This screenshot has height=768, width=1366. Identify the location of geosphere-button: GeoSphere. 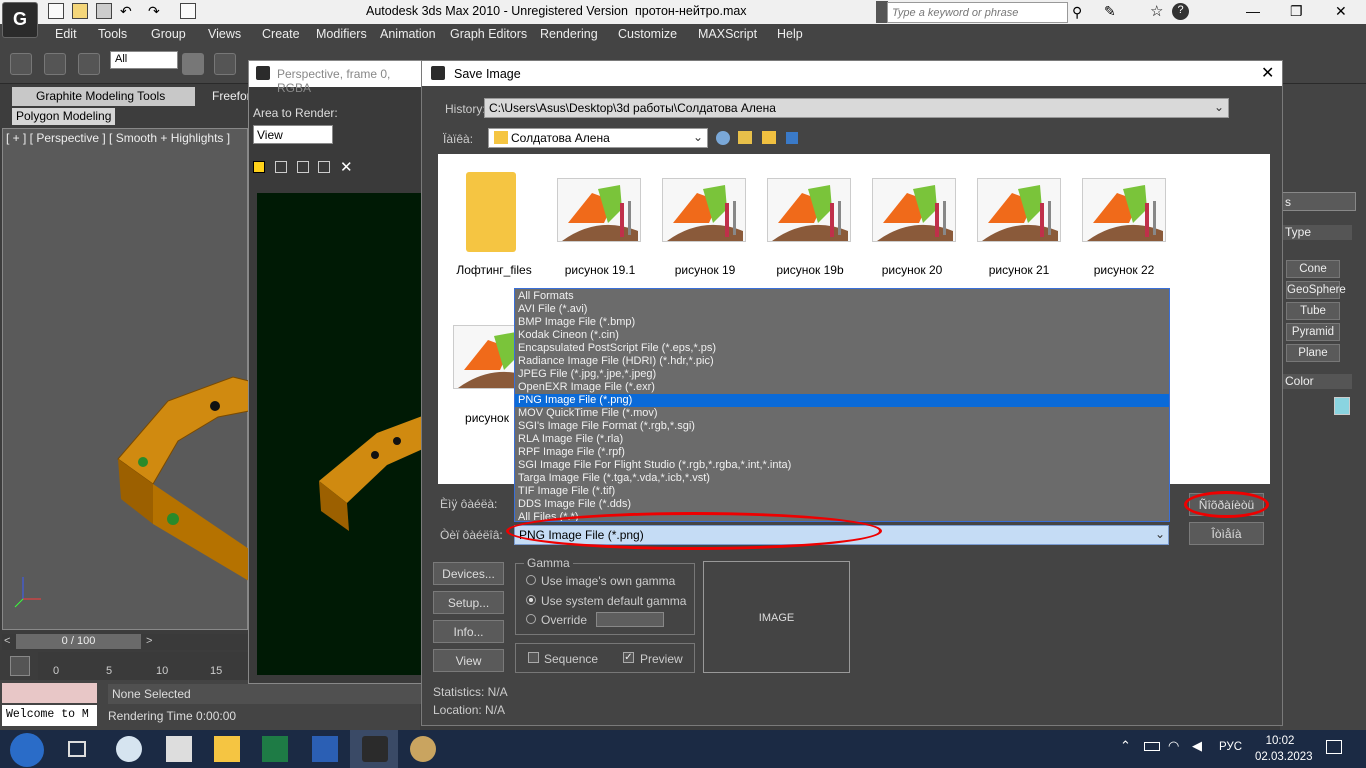
(1316, 290).